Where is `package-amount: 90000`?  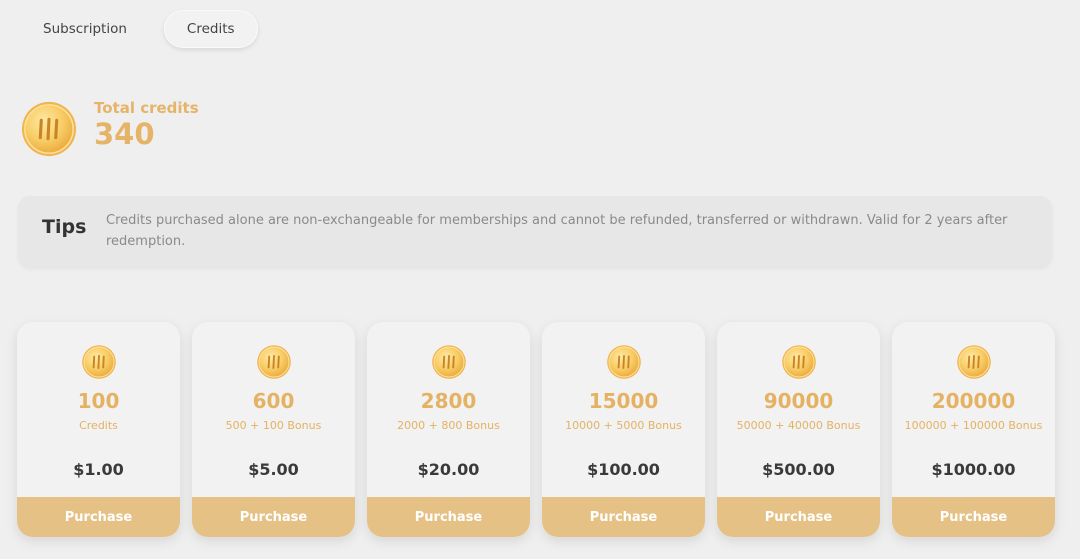
package-amount: 90000 is located at coordinates (798, 401).